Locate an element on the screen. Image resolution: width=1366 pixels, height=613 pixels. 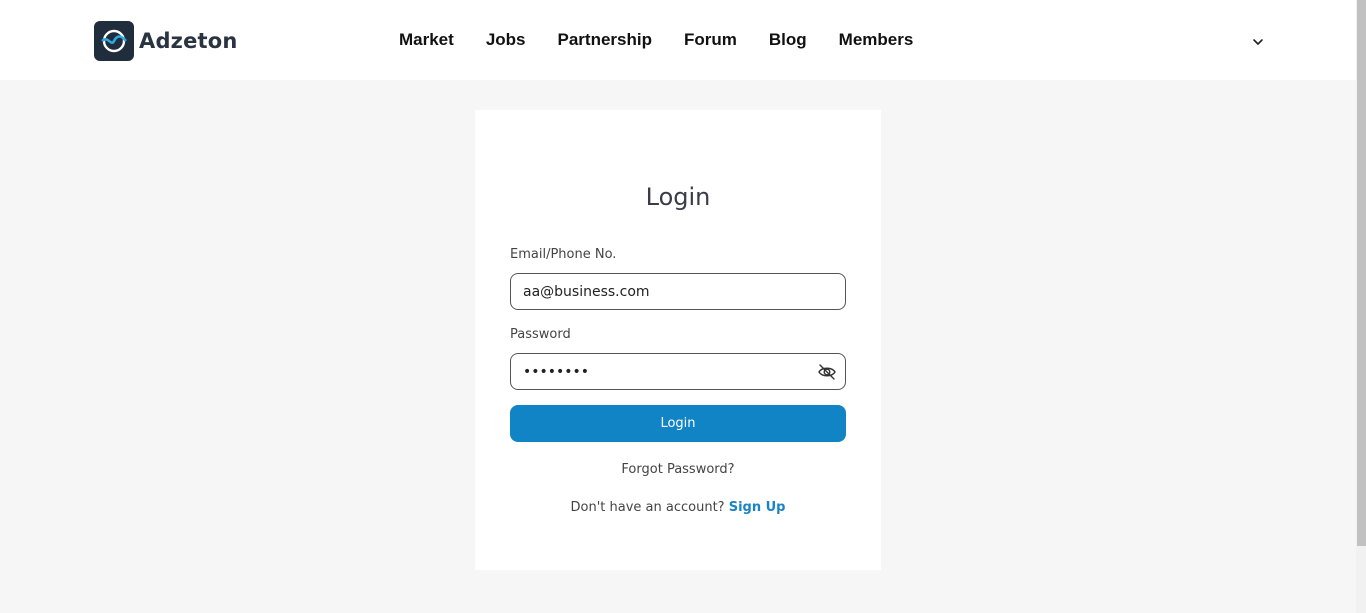
email-field is located at coordinates (678, 291).